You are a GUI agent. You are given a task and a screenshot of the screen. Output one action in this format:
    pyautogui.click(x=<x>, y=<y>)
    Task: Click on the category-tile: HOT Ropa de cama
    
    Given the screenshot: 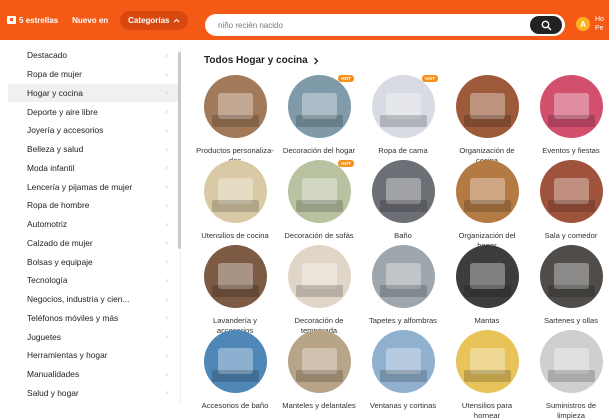 What is the action you would take?
    pyautogui.click(x=403, y=115)
    